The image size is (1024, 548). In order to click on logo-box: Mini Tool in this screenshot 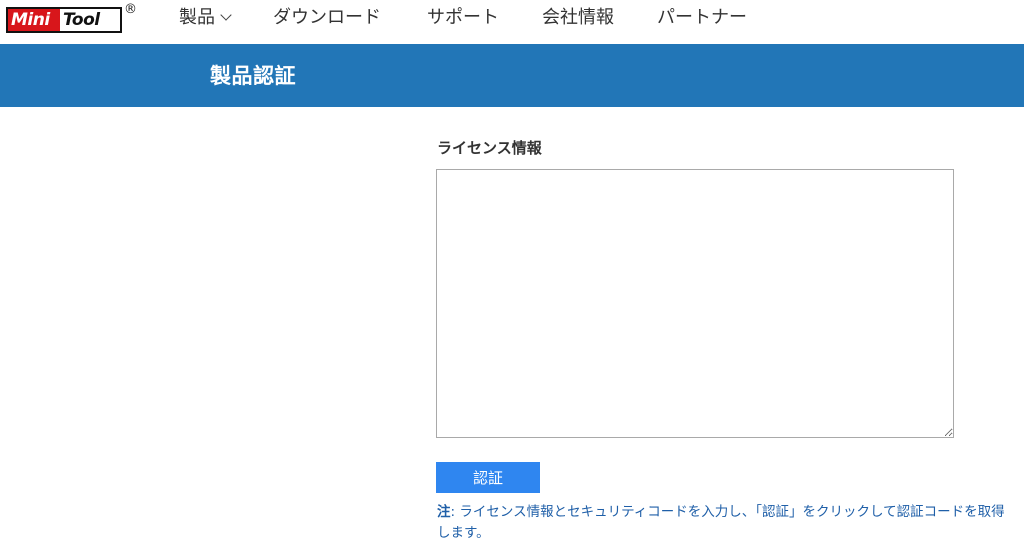, I will do `click(64, 20)`.